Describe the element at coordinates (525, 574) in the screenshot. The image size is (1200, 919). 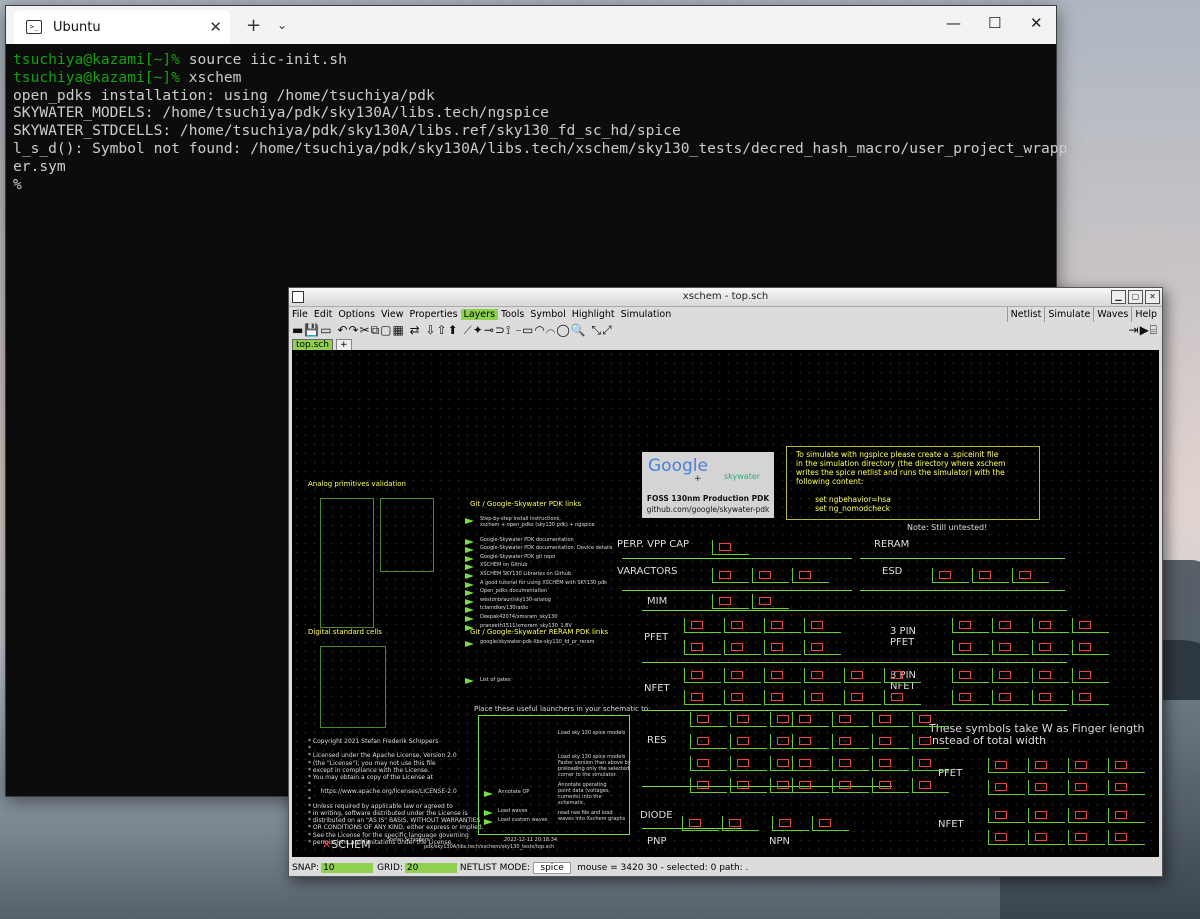
I see `doc-link: XSCHEM SKY130 Libraries on Github` at that location.